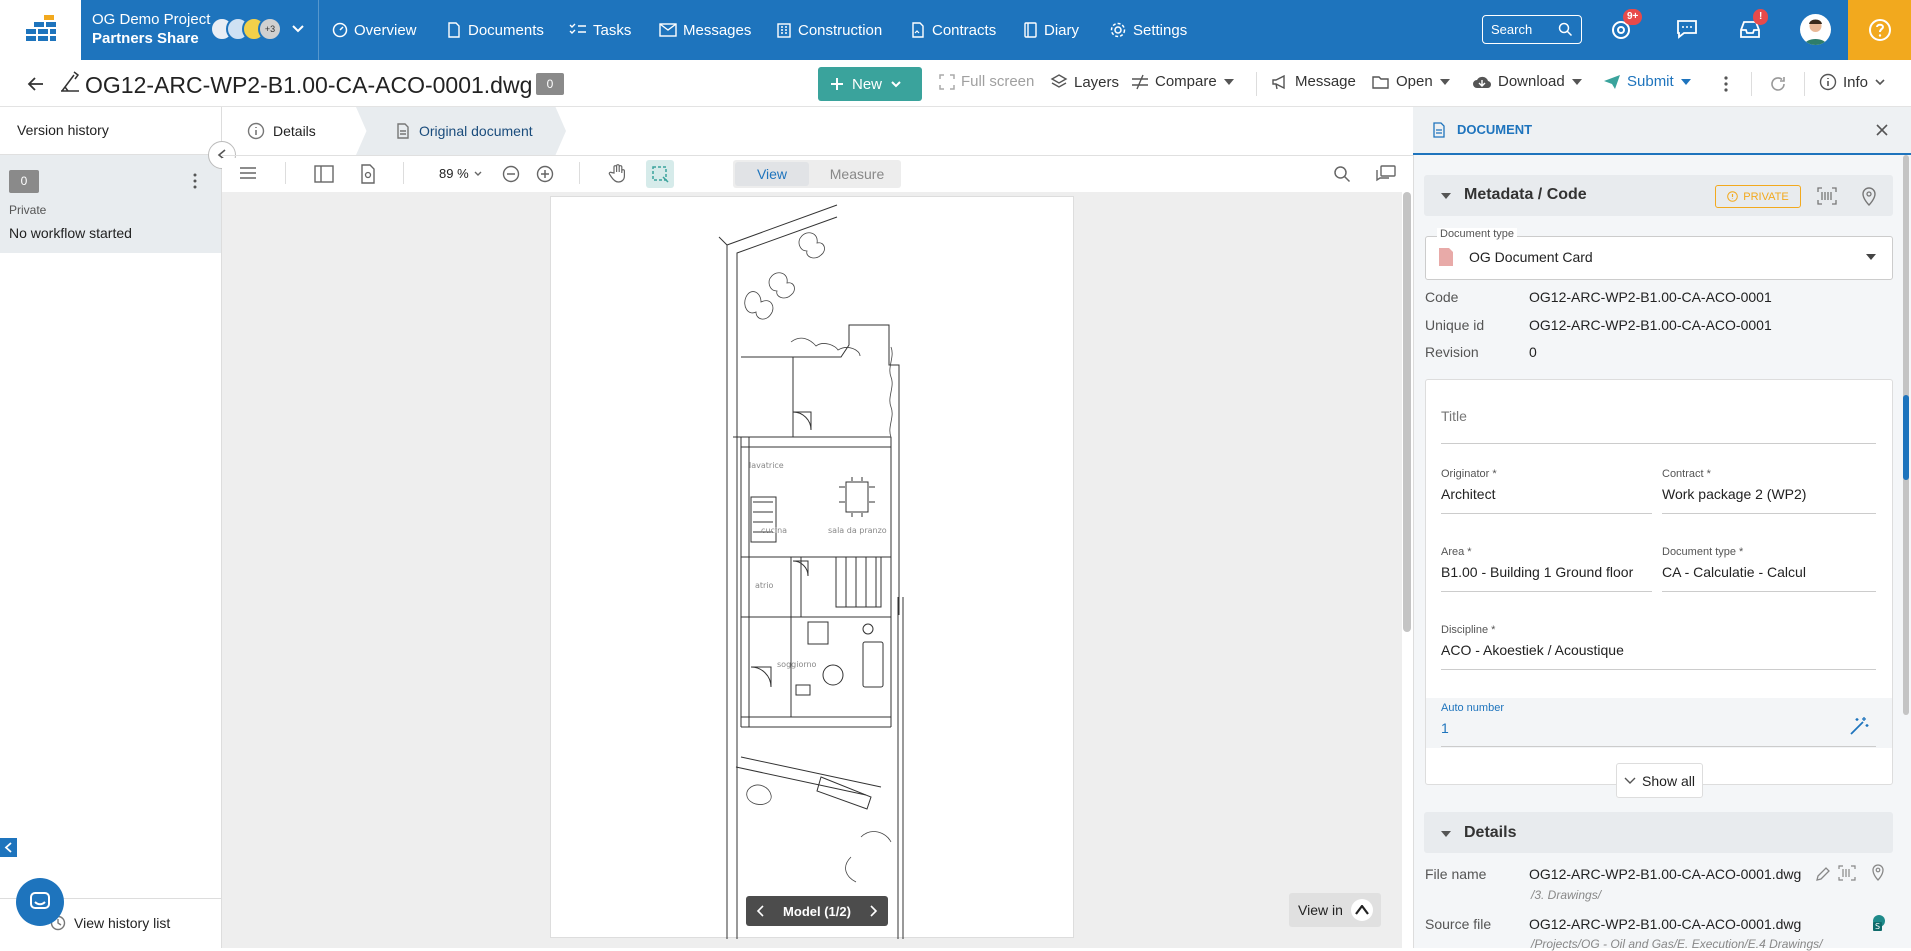 This screenshot has width=1911, height=951. What do you see at coordinates (1472, 708) in the screenshot?
I see `auto-number-label: Auto number` at bounding box center [1472, 708].